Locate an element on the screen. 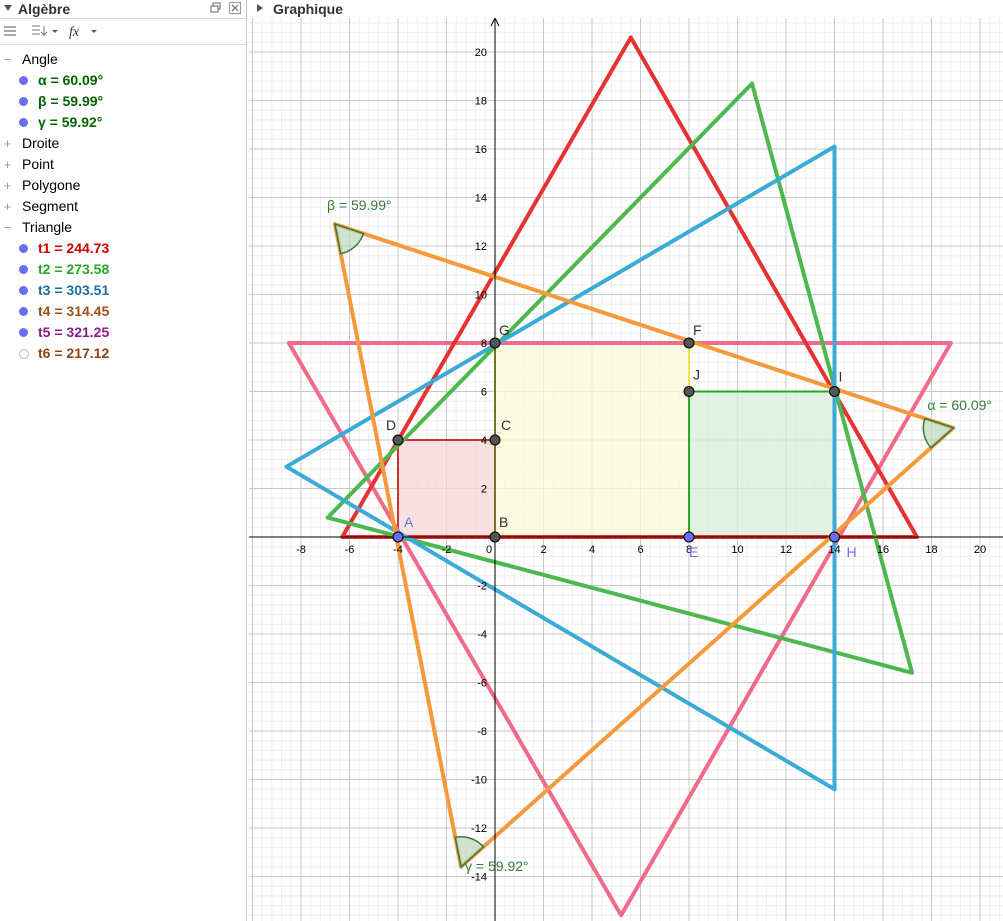 The height and width of the screenshot is (921, 1003). algebra-item: α = 60.09° is located at coordinates (123, 80).